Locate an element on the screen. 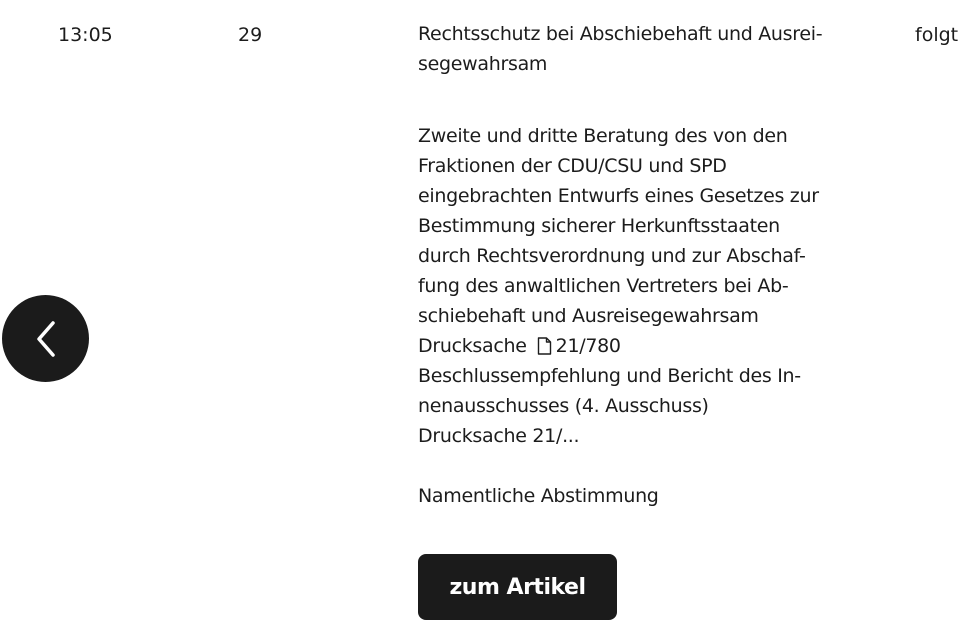  description-line: fung des anwaltlichen Vertreters bei Ab- is located at coordinates (603, 286).